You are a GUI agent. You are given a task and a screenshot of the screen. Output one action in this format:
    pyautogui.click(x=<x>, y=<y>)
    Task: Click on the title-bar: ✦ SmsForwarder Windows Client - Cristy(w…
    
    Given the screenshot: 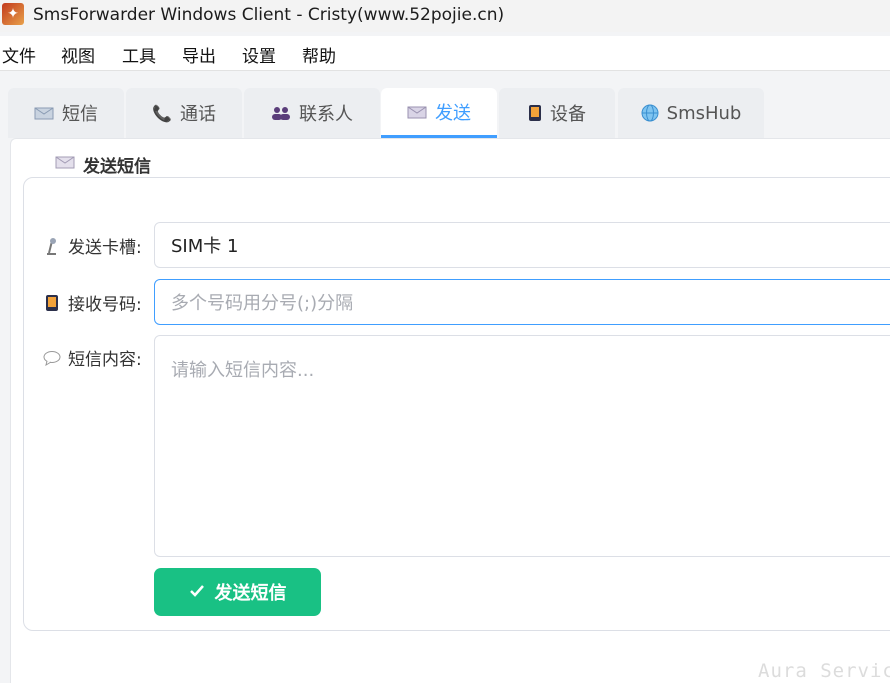 What is the action you would take?
    pyautogui.click(x=445, y=16)
    